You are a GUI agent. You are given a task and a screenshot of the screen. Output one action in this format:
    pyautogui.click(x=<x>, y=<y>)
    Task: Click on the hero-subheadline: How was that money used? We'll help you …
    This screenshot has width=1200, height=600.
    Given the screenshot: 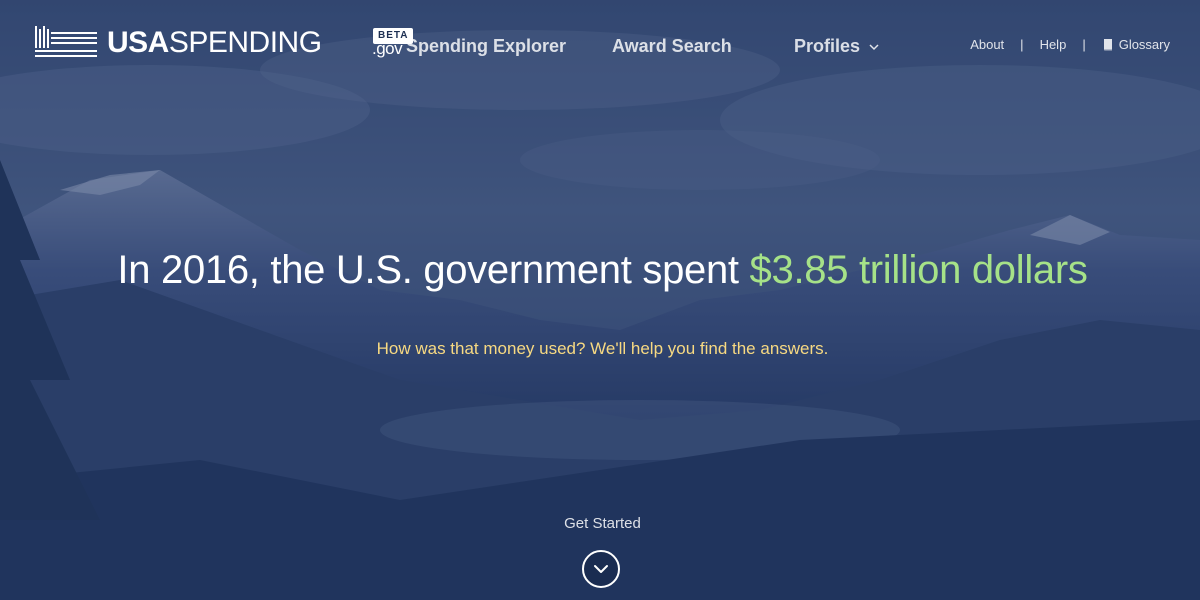 What is the action you would take?
    pyautogui.click(x=602, y=348)
    